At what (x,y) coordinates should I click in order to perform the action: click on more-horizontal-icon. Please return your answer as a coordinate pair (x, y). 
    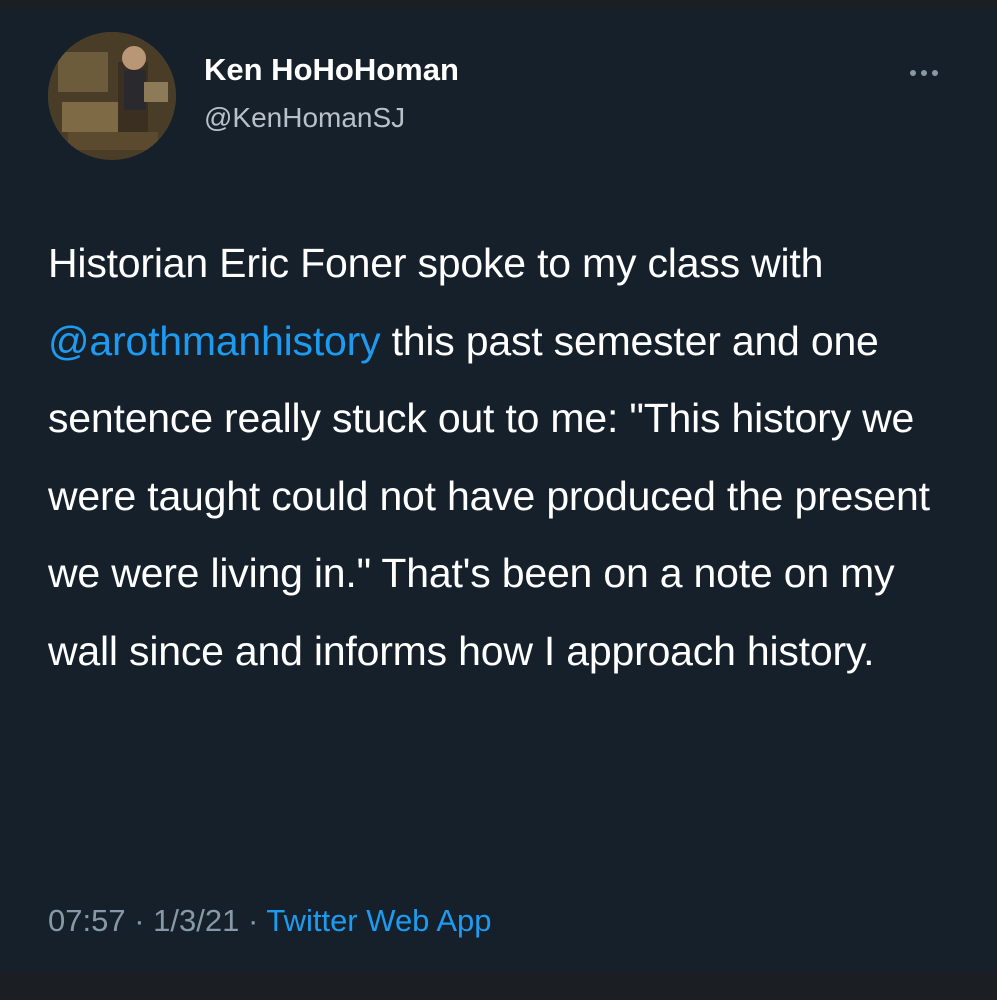
    Looking at the image, I should click on (913, 73).